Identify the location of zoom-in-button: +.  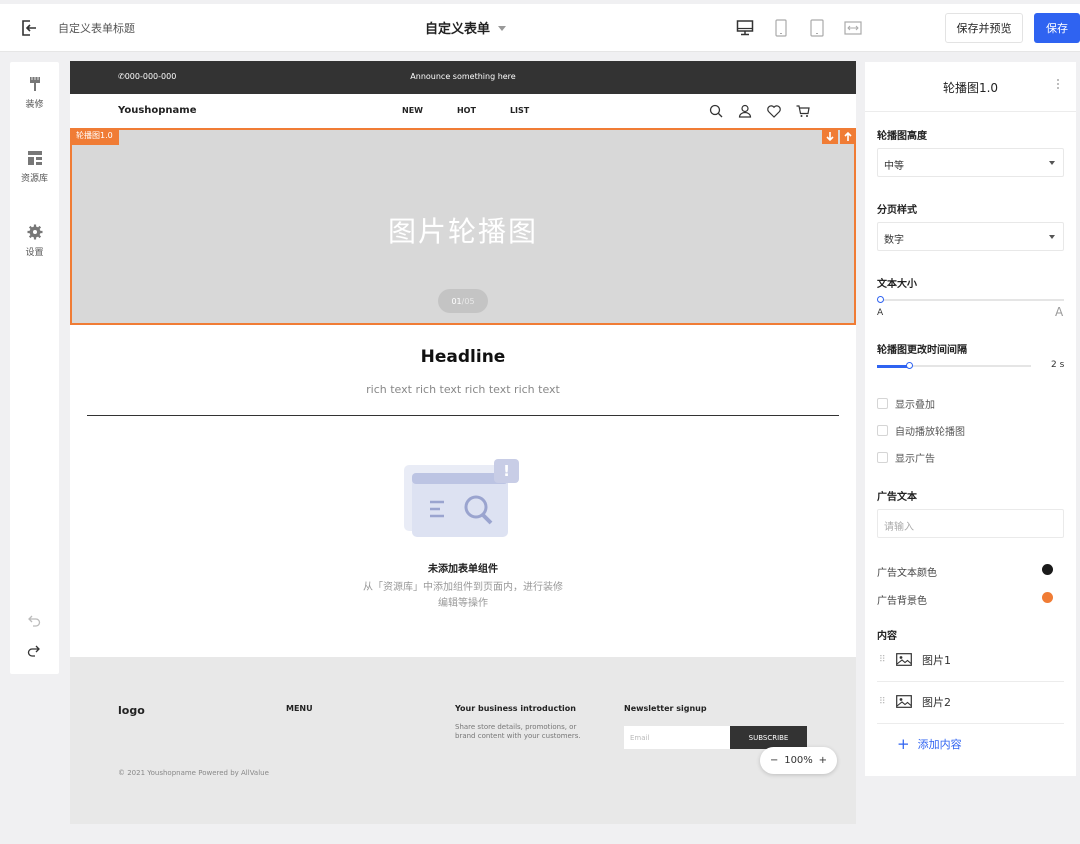
(823, 760).